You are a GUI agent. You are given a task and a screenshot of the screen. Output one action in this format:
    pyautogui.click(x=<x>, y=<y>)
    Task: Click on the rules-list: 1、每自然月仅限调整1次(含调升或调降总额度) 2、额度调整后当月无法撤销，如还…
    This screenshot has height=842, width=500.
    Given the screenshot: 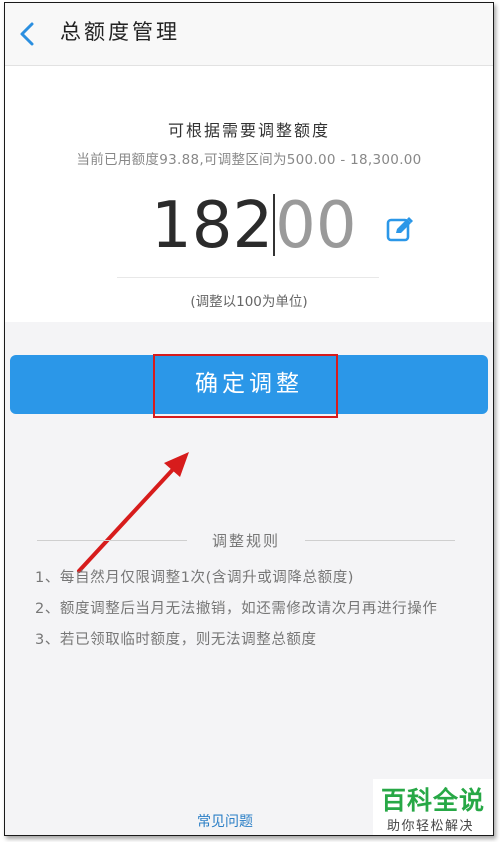 What is the action you would take?
    pyautogui.click(x=261, y=609)
    